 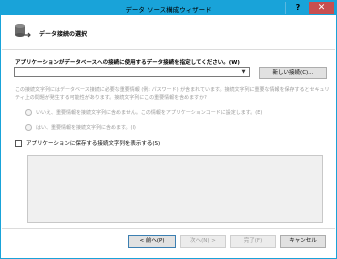 What do you see at coordinates (152, 241) in the screenshot?
I see `back-button: < 前へ(P)` at bounding box center [152, 241].